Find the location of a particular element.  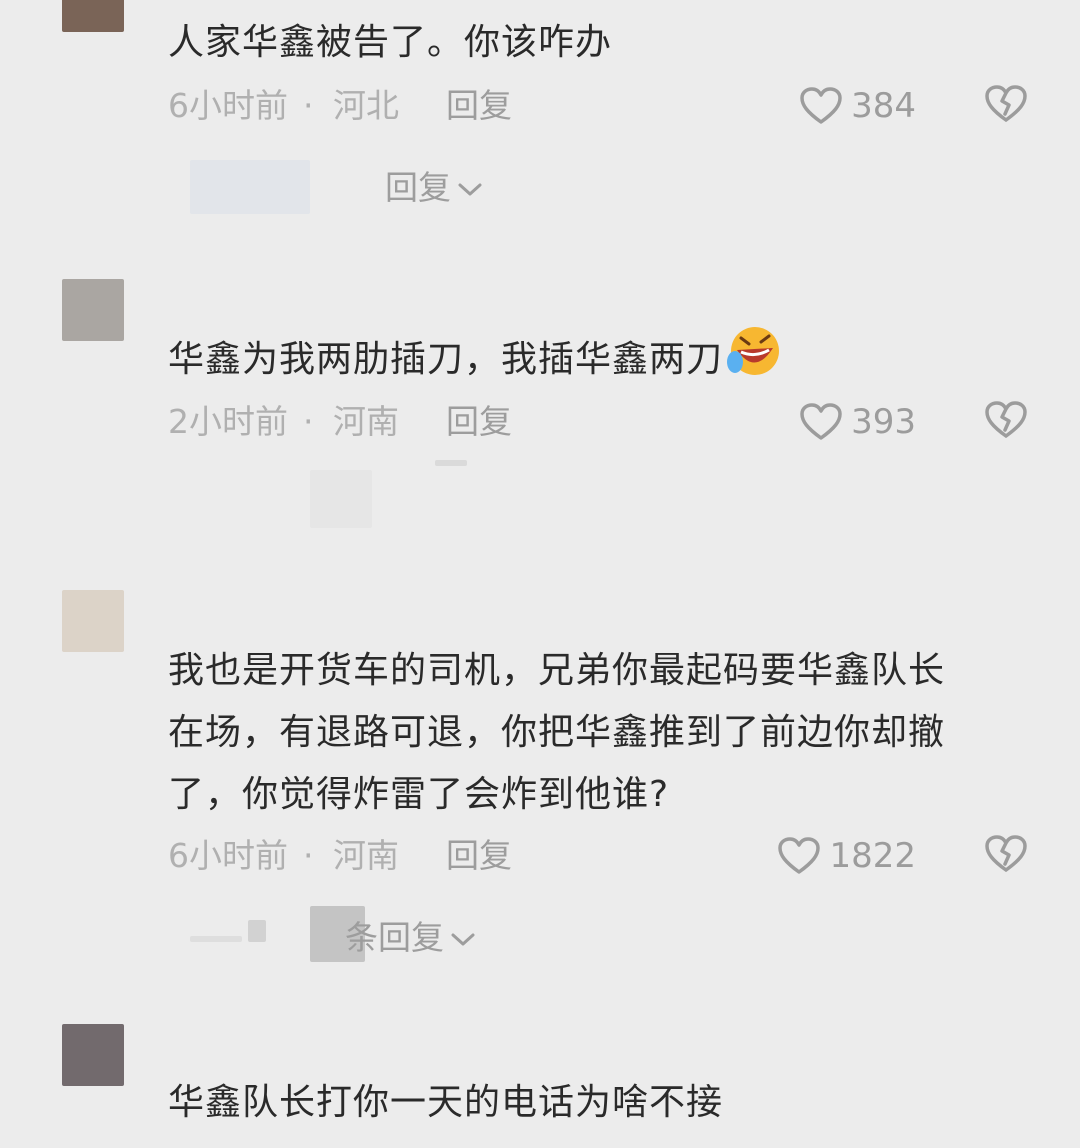

like-button: 384 is located at coordinates (857, 106).